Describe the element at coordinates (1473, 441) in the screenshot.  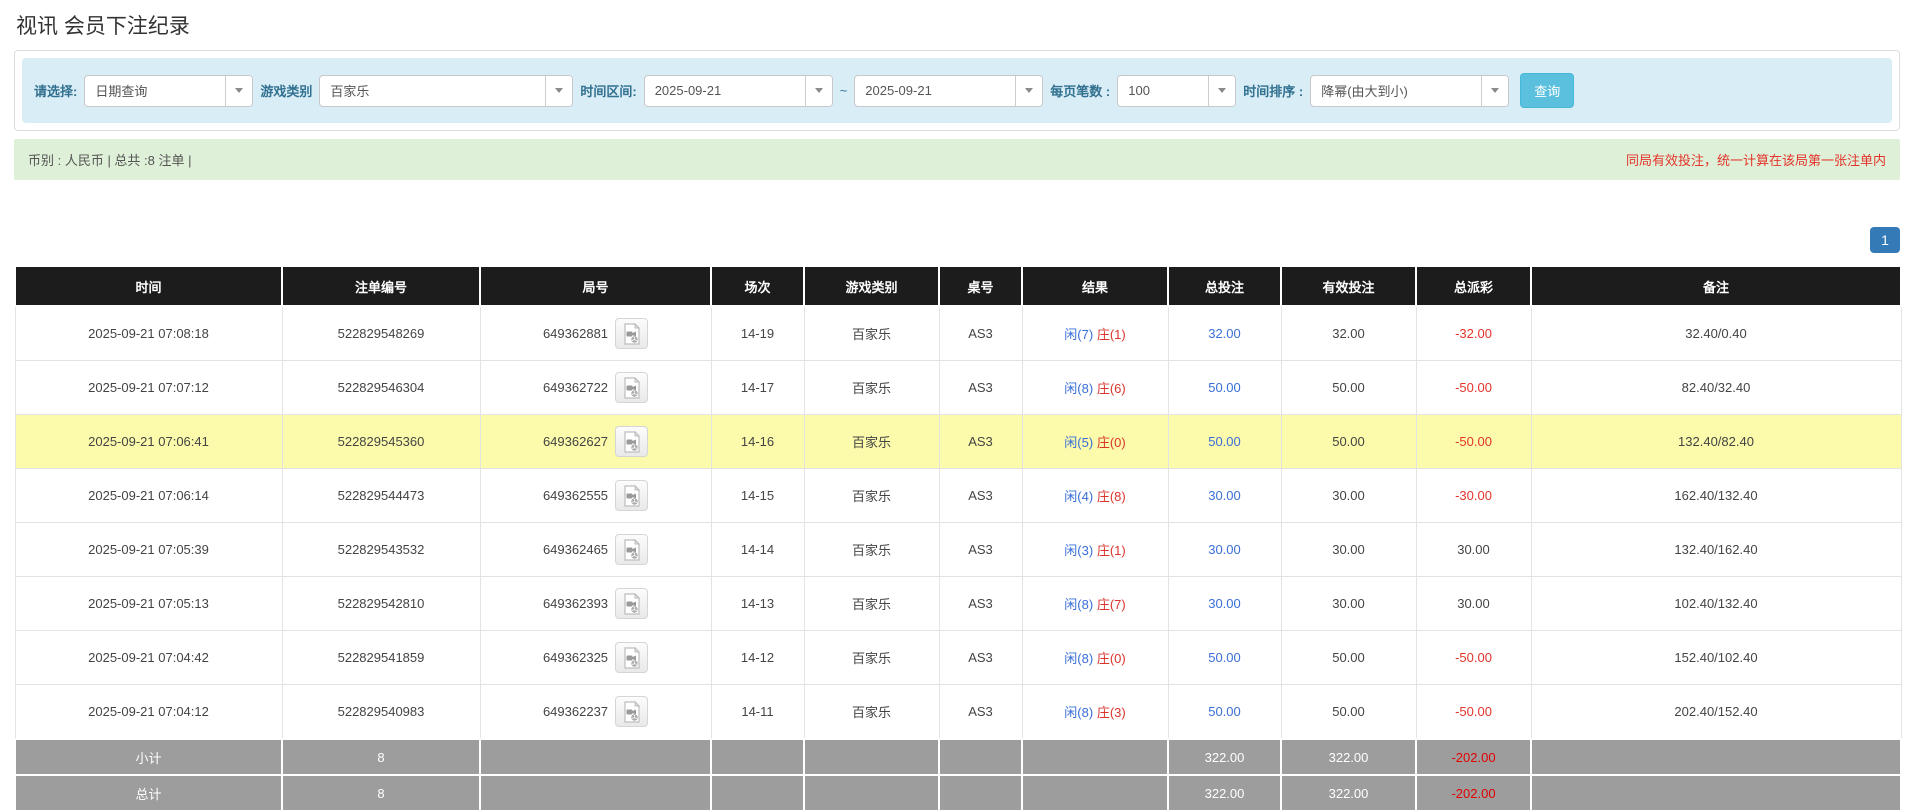
I see `payout-cell: -50.00` at that location.